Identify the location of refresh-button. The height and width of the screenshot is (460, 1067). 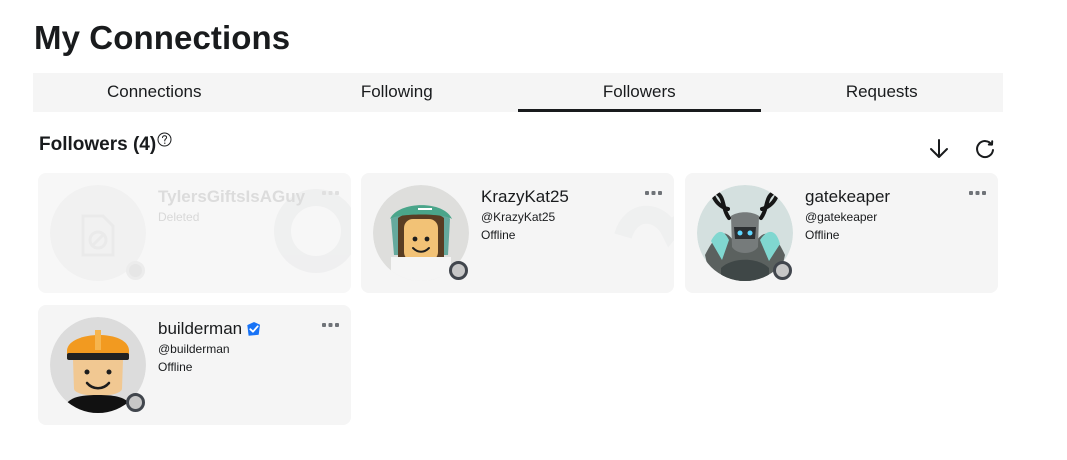
(985, 149).